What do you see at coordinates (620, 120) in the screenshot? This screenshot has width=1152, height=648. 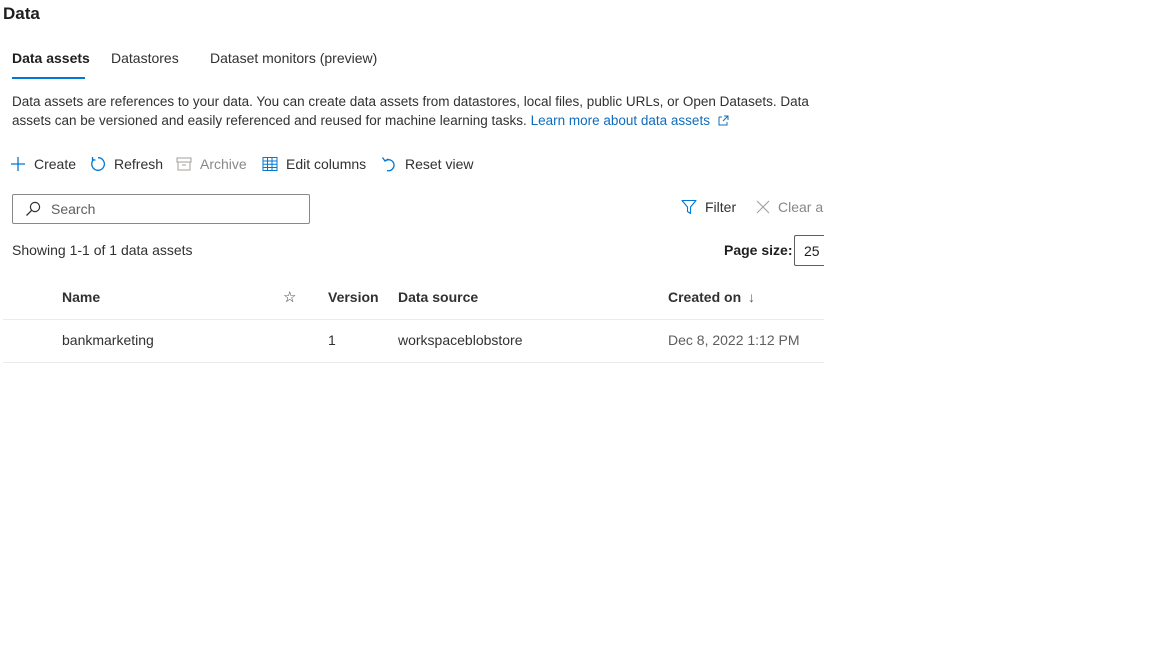 I see `learn-more-link-label: Learn more about data assets` at bounding box center [620, 120].